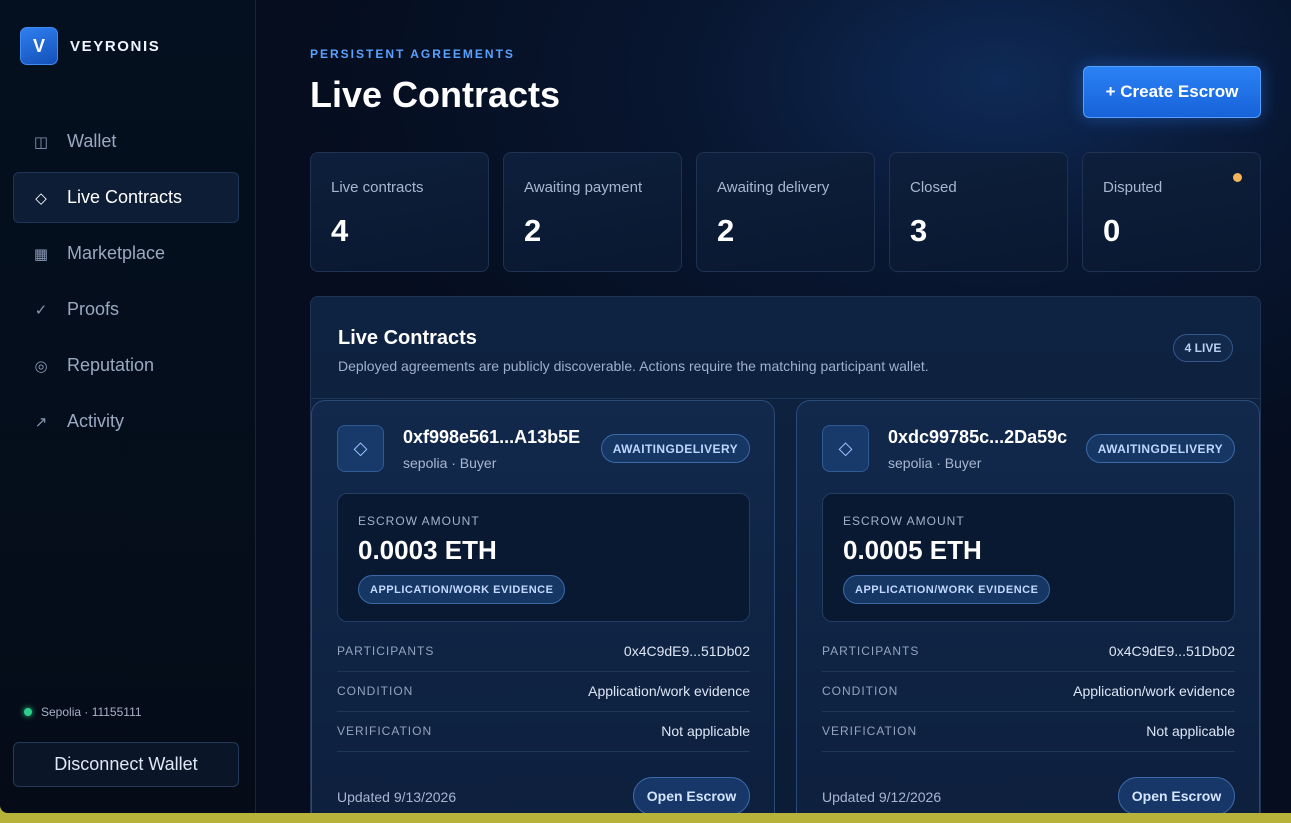 The image size is (1291, 823). I want to click on stat-value: 3, so click(919, 230).